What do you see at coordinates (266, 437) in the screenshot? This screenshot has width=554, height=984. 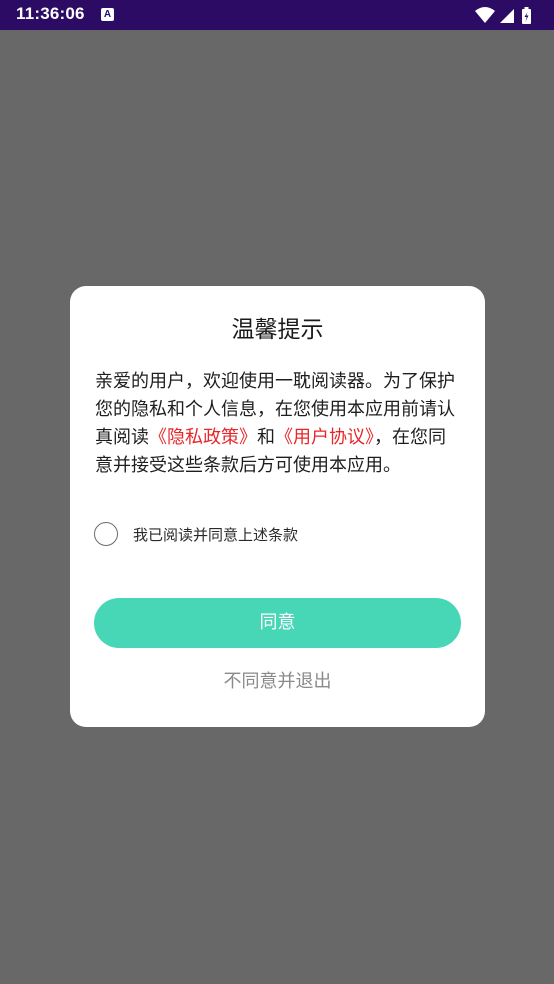 I see `body-conjunction-text: 和` at bounding box center [266, 437].